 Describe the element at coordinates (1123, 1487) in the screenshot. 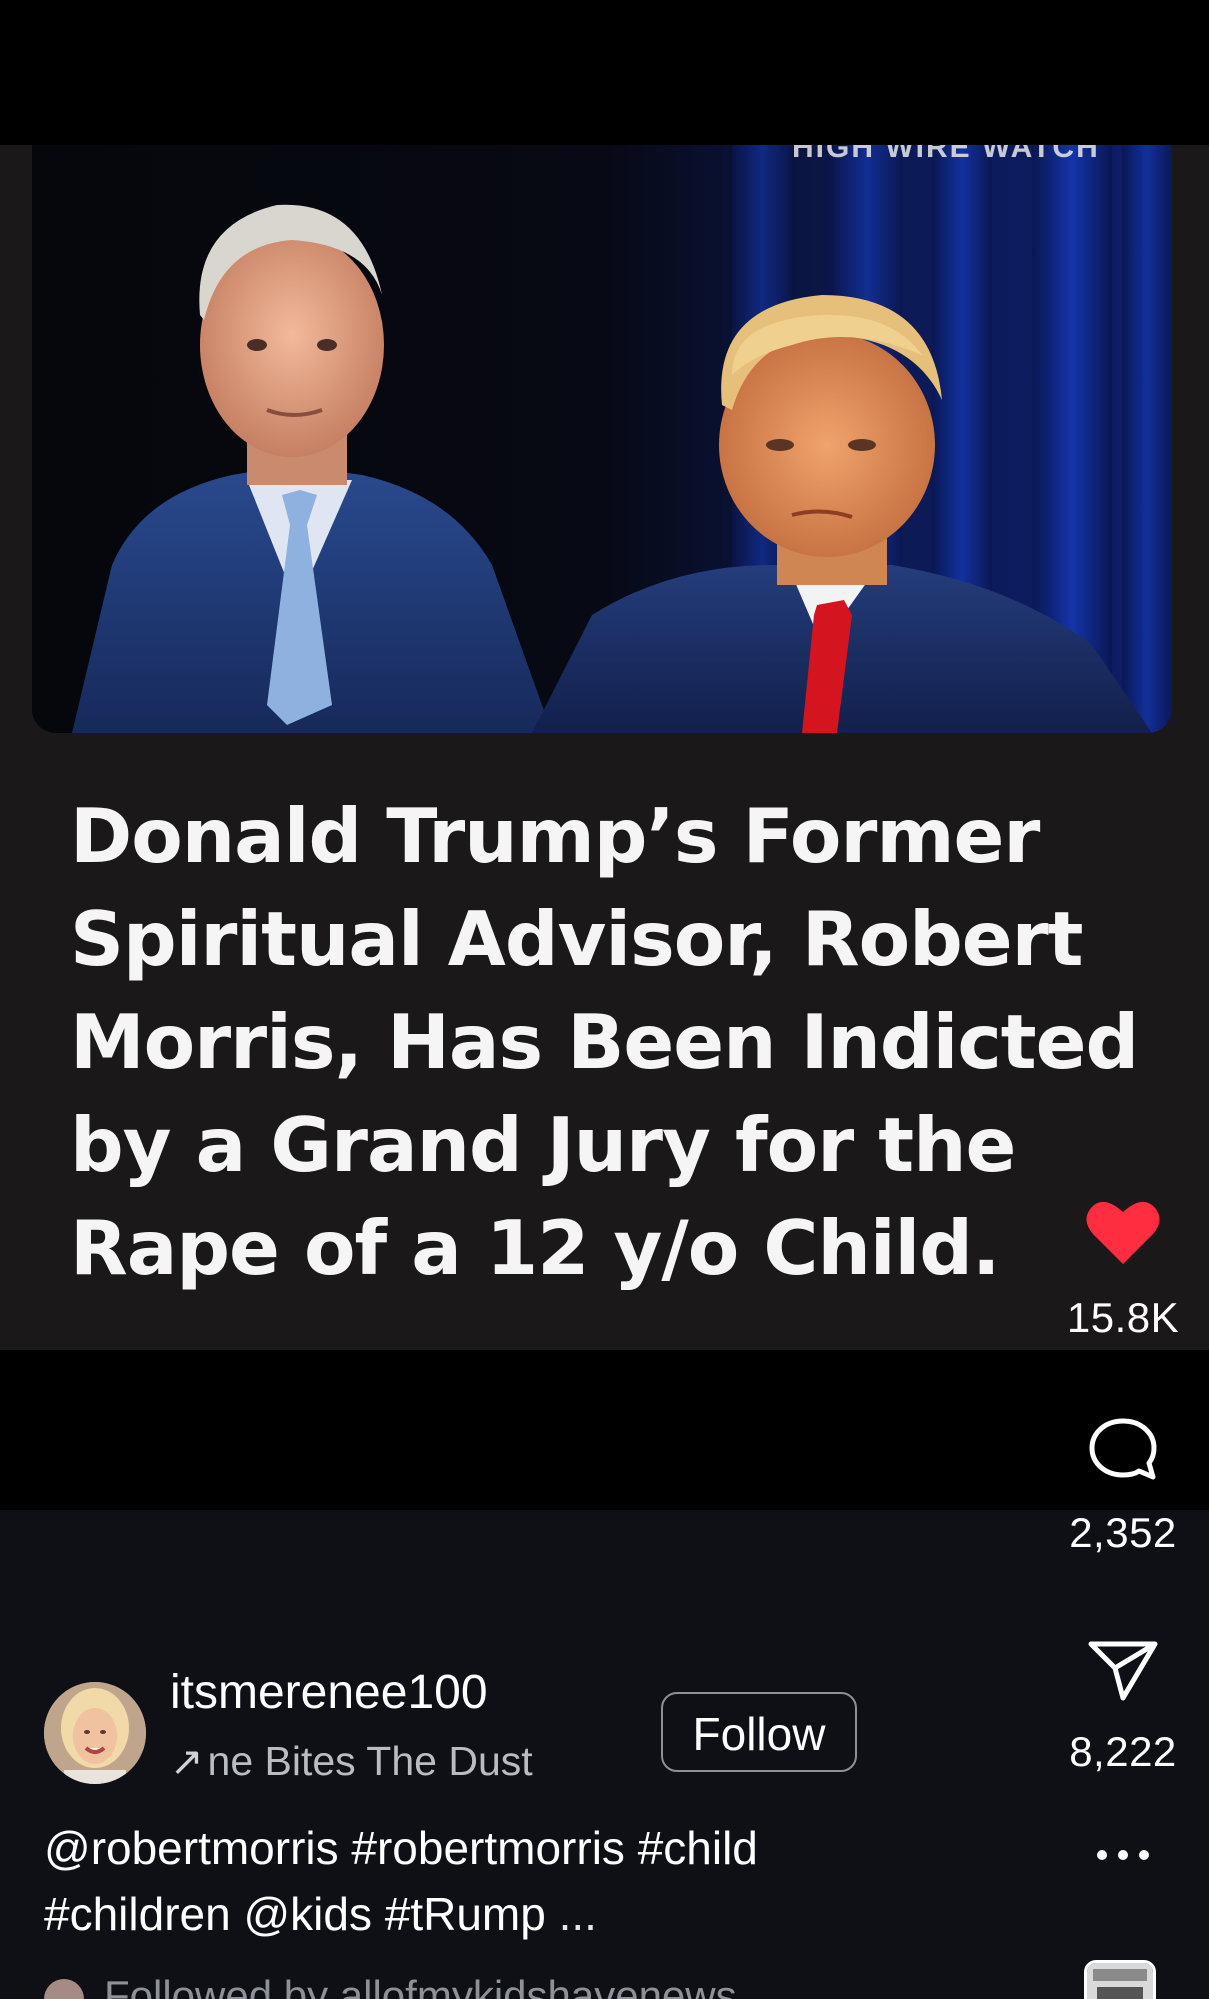

I see `comment-action: 2,352` at that location.